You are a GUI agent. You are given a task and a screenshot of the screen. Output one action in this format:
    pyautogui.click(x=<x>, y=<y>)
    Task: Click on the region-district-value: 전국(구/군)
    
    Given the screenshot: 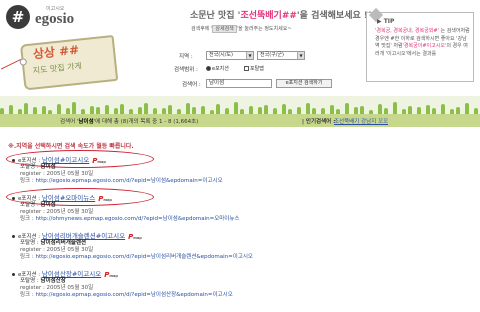 What is the action you would take?
    pyautogui.click(x=272, y=55)
    